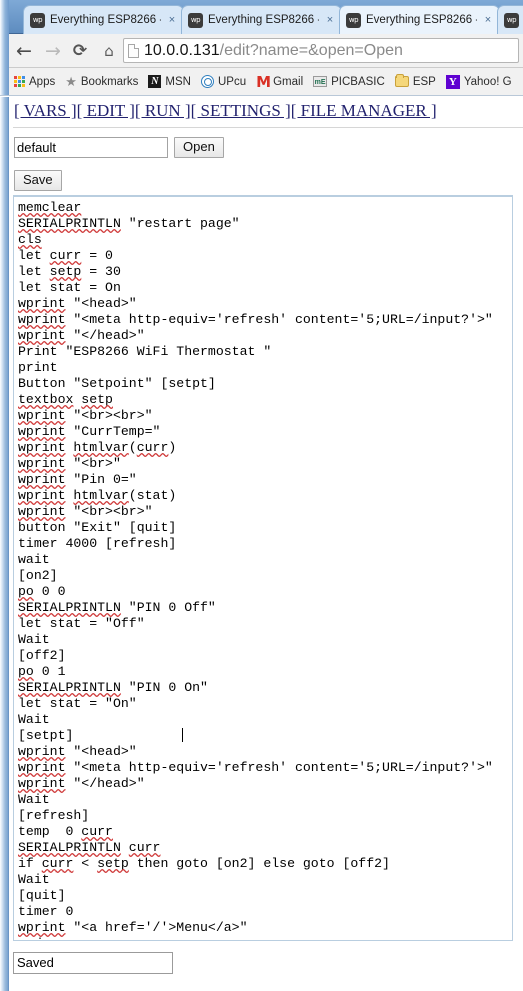 This screenshot has width=523, height=991. I want to click on bookmark-bookmarks: ★ Bookmarks, so click(101, 82).